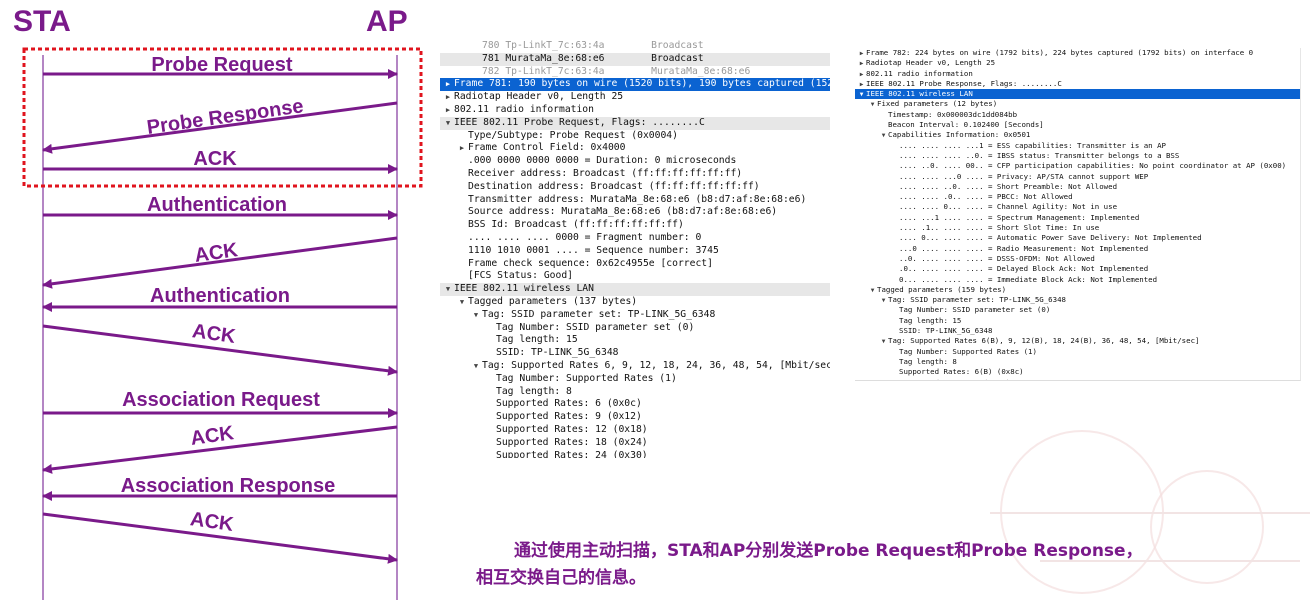  Describe the element at coordinates (635, 276) in the screenshot. I see `tree-row: [FCS Status: Good]` at that location.